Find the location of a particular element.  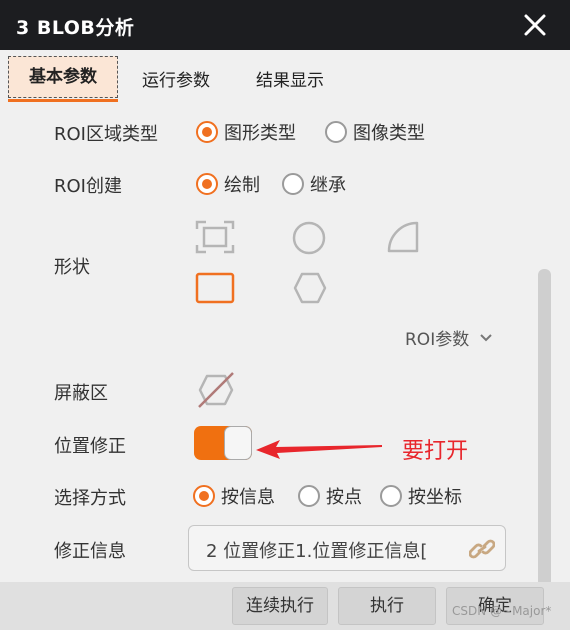

radio-by-point: 按点 is located at coordinates (330, 496).